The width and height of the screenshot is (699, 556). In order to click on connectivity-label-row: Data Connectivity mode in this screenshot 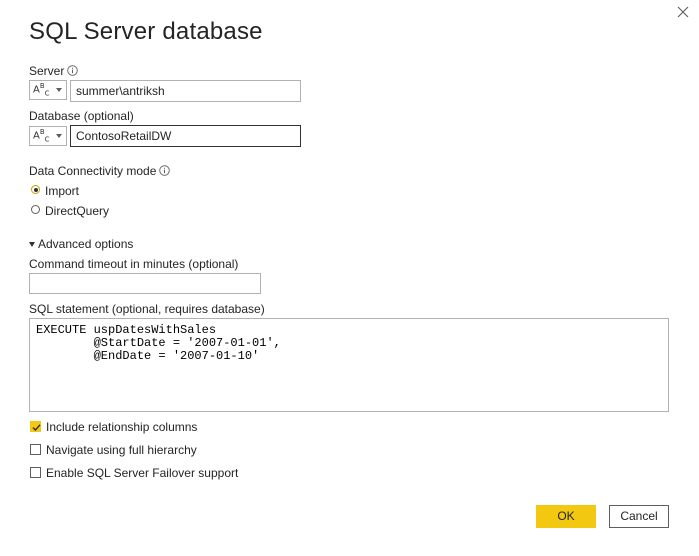, I will do `click(100, 171)`.